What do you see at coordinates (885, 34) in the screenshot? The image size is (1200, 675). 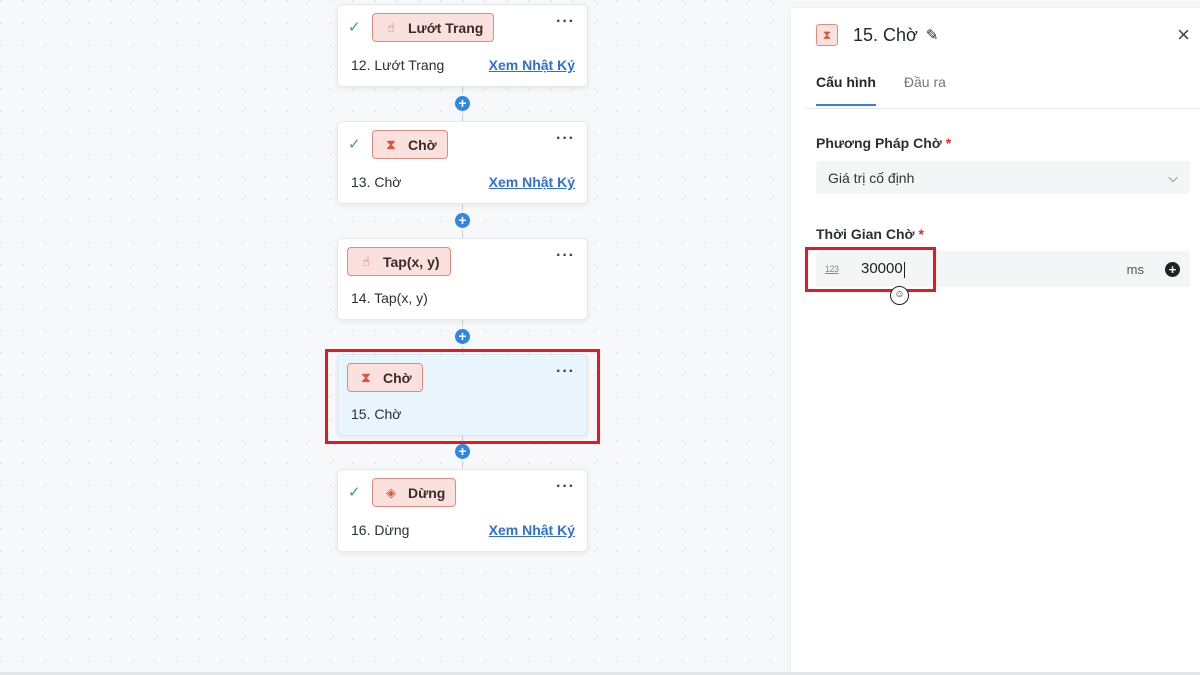 I see `panel-title: 15. Chờ` at bounding box center [885, 34].